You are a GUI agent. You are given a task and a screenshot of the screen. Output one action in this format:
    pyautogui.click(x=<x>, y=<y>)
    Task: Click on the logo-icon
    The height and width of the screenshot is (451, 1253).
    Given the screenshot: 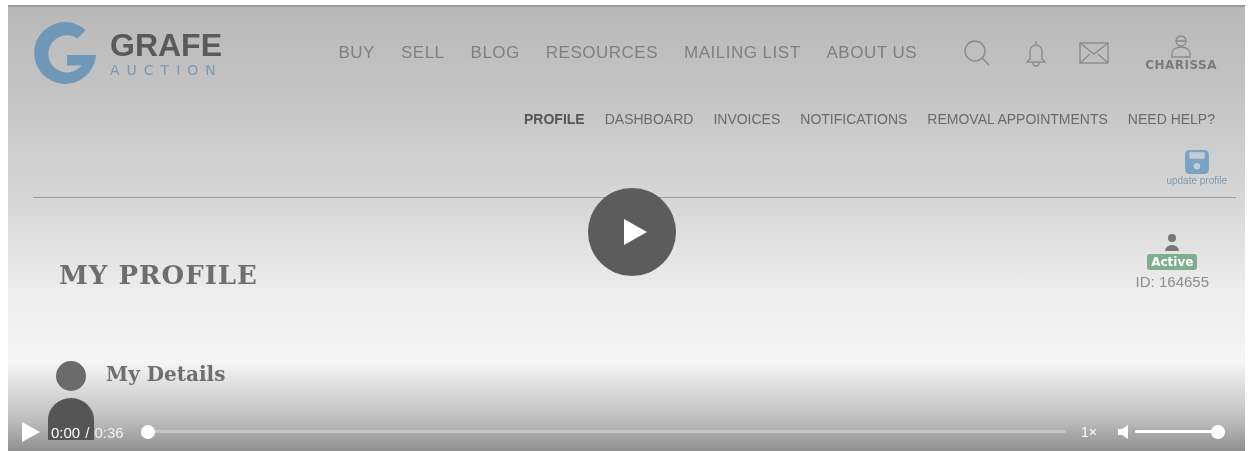 What is the action you would take?
    pyautogui.click(x=65, y=53)
    